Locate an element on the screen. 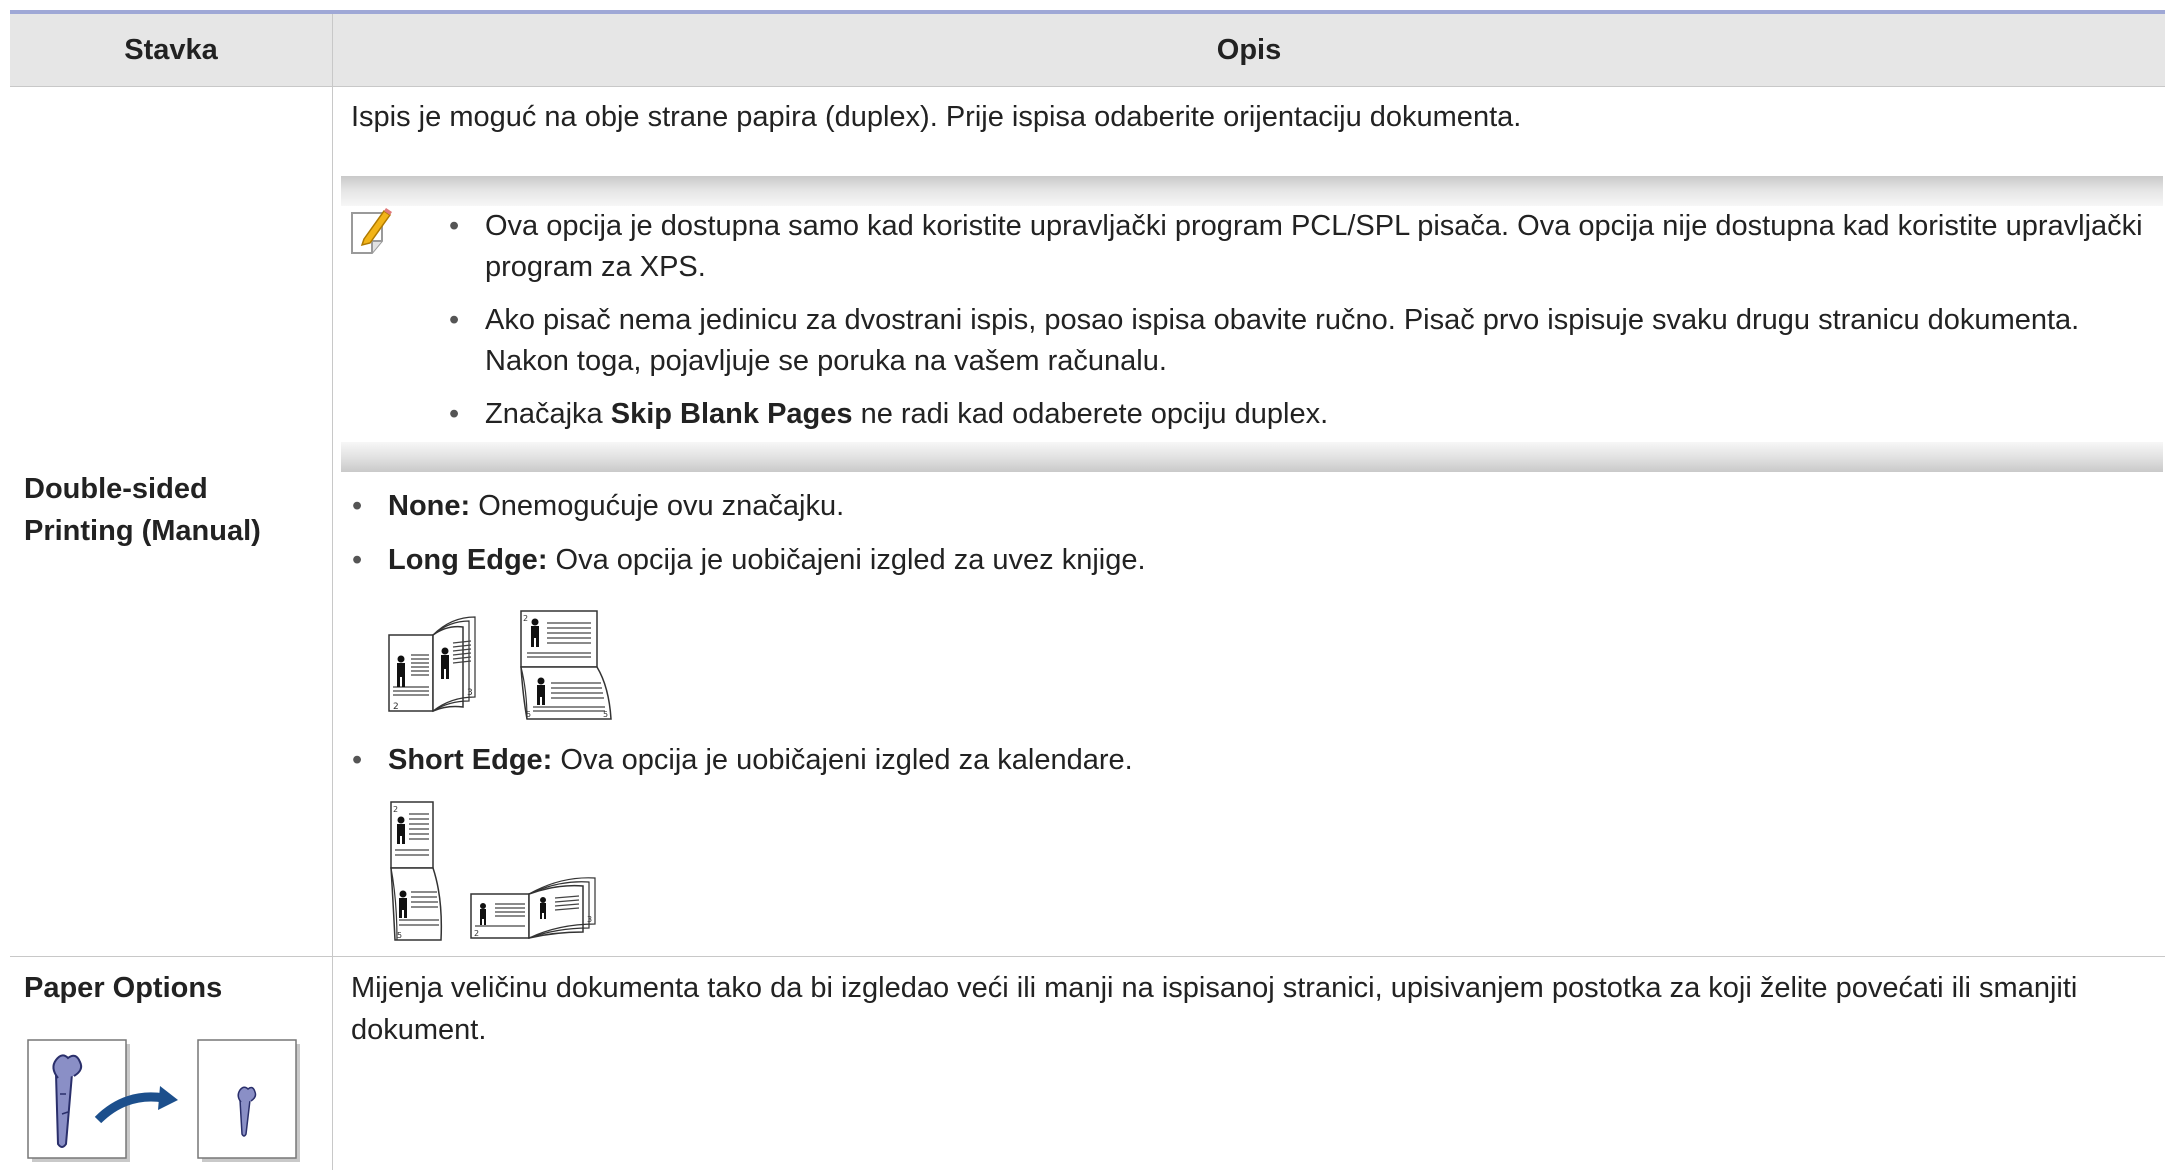  row-label-double-sided: Double-sided Printing (Manual) is located at coordinates (142, 510).